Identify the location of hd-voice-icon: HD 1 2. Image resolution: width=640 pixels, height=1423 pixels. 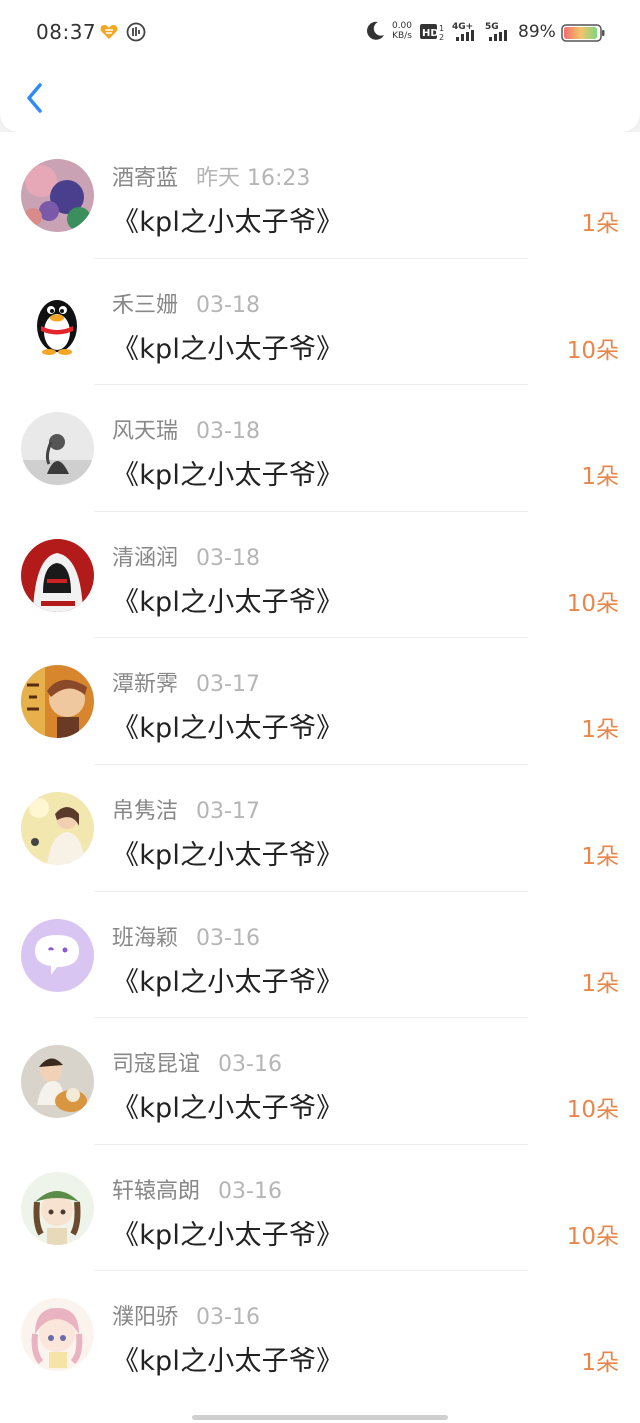
(432, 33).